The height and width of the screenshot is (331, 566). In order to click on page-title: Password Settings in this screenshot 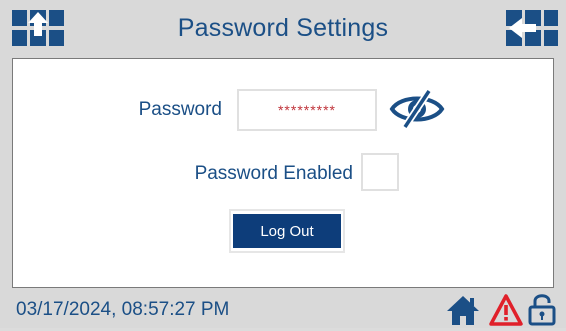, I will do `click(283, 28)`.